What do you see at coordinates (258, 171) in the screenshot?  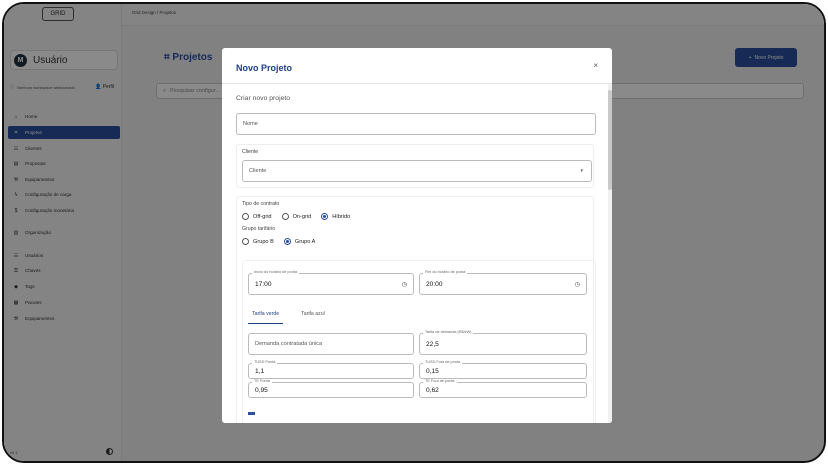 I see `client-select-value: Cliente` at bounding box center [258, 171].